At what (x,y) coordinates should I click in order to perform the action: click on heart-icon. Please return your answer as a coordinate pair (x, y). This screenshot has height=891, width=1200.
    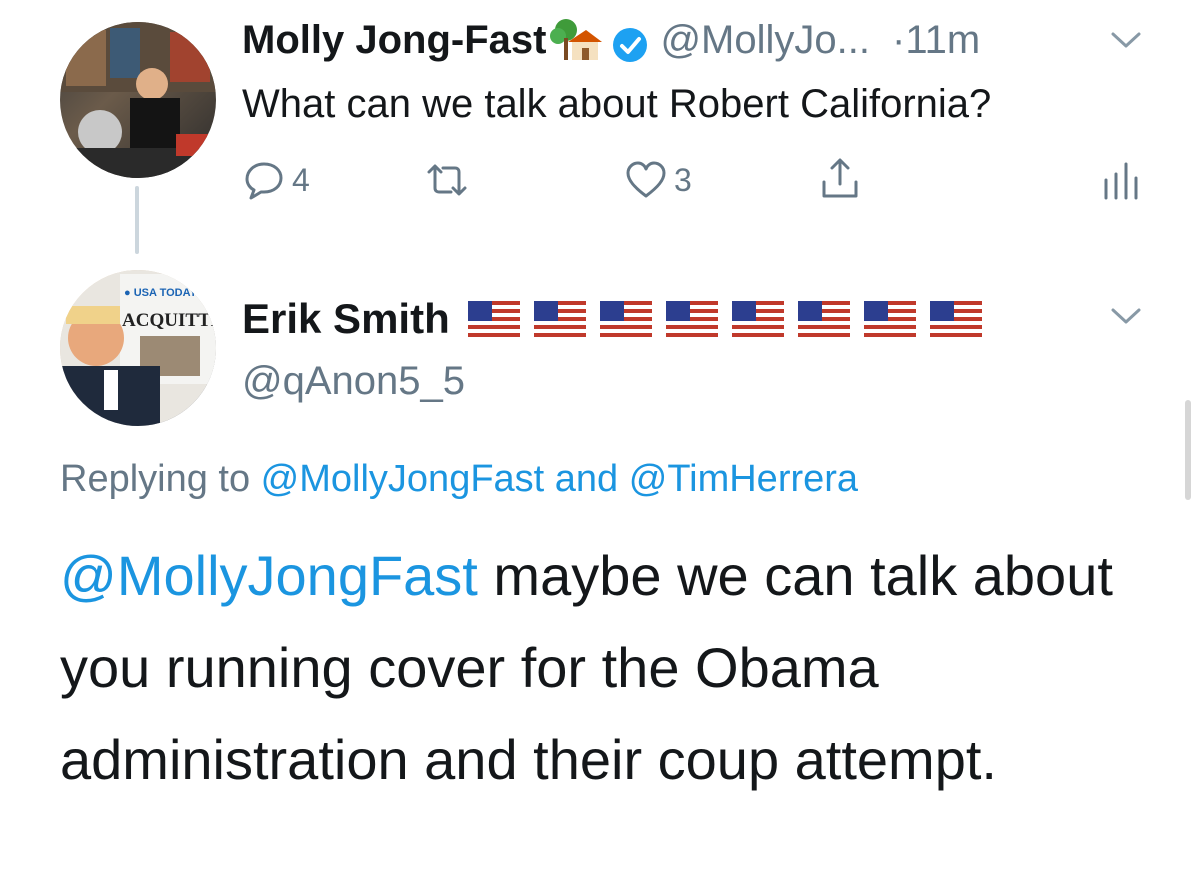
    Looking at the image, I should click on (646, 179).